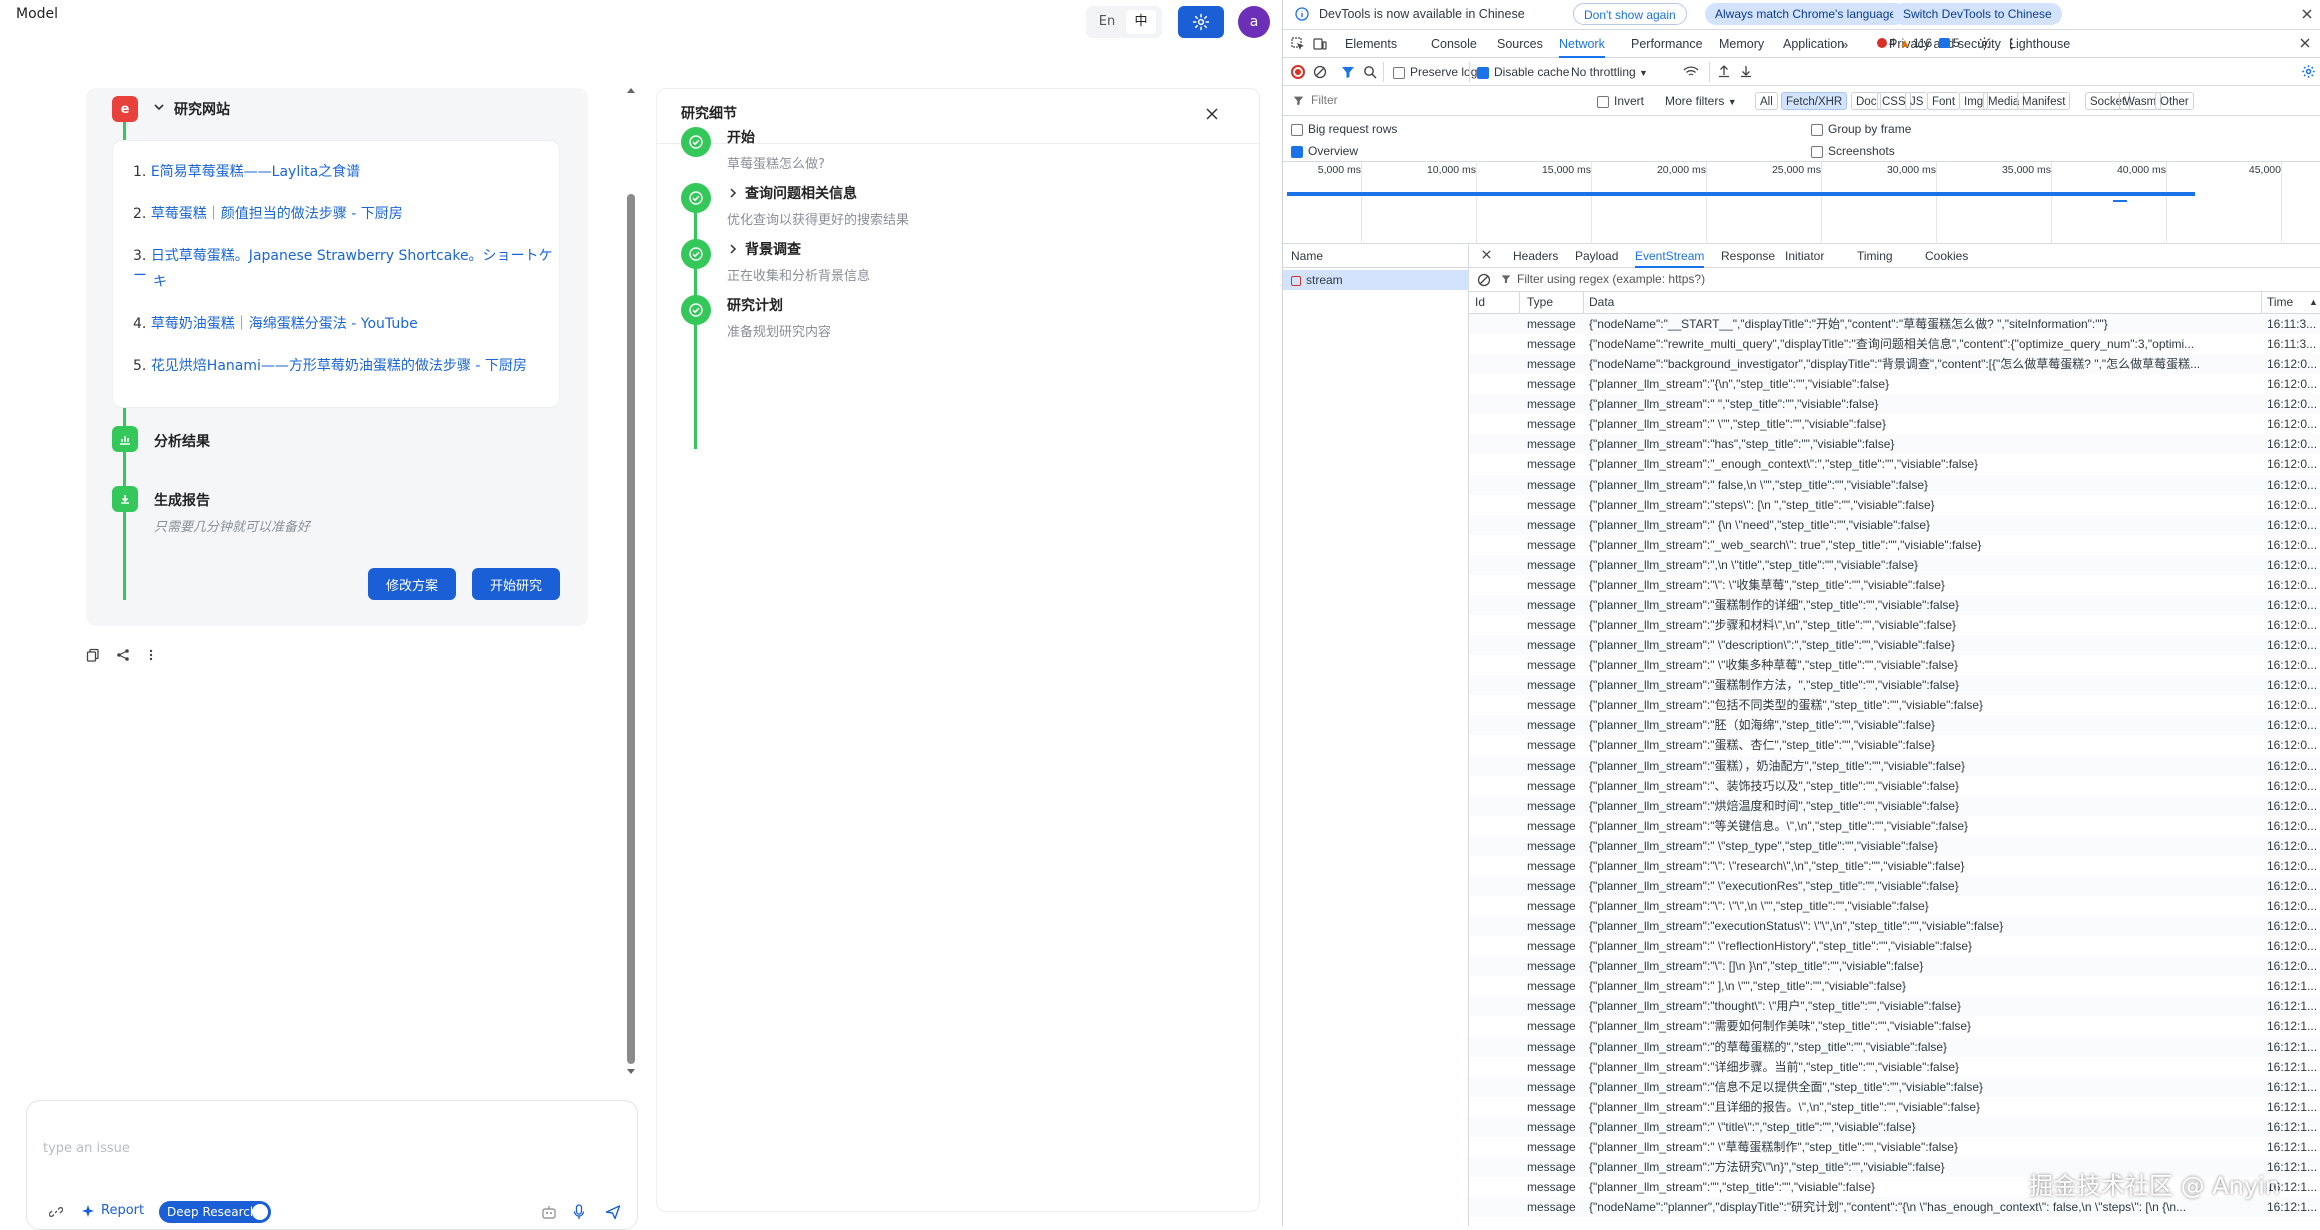  I want to click on tab-console: Console, so click(1454, 44).